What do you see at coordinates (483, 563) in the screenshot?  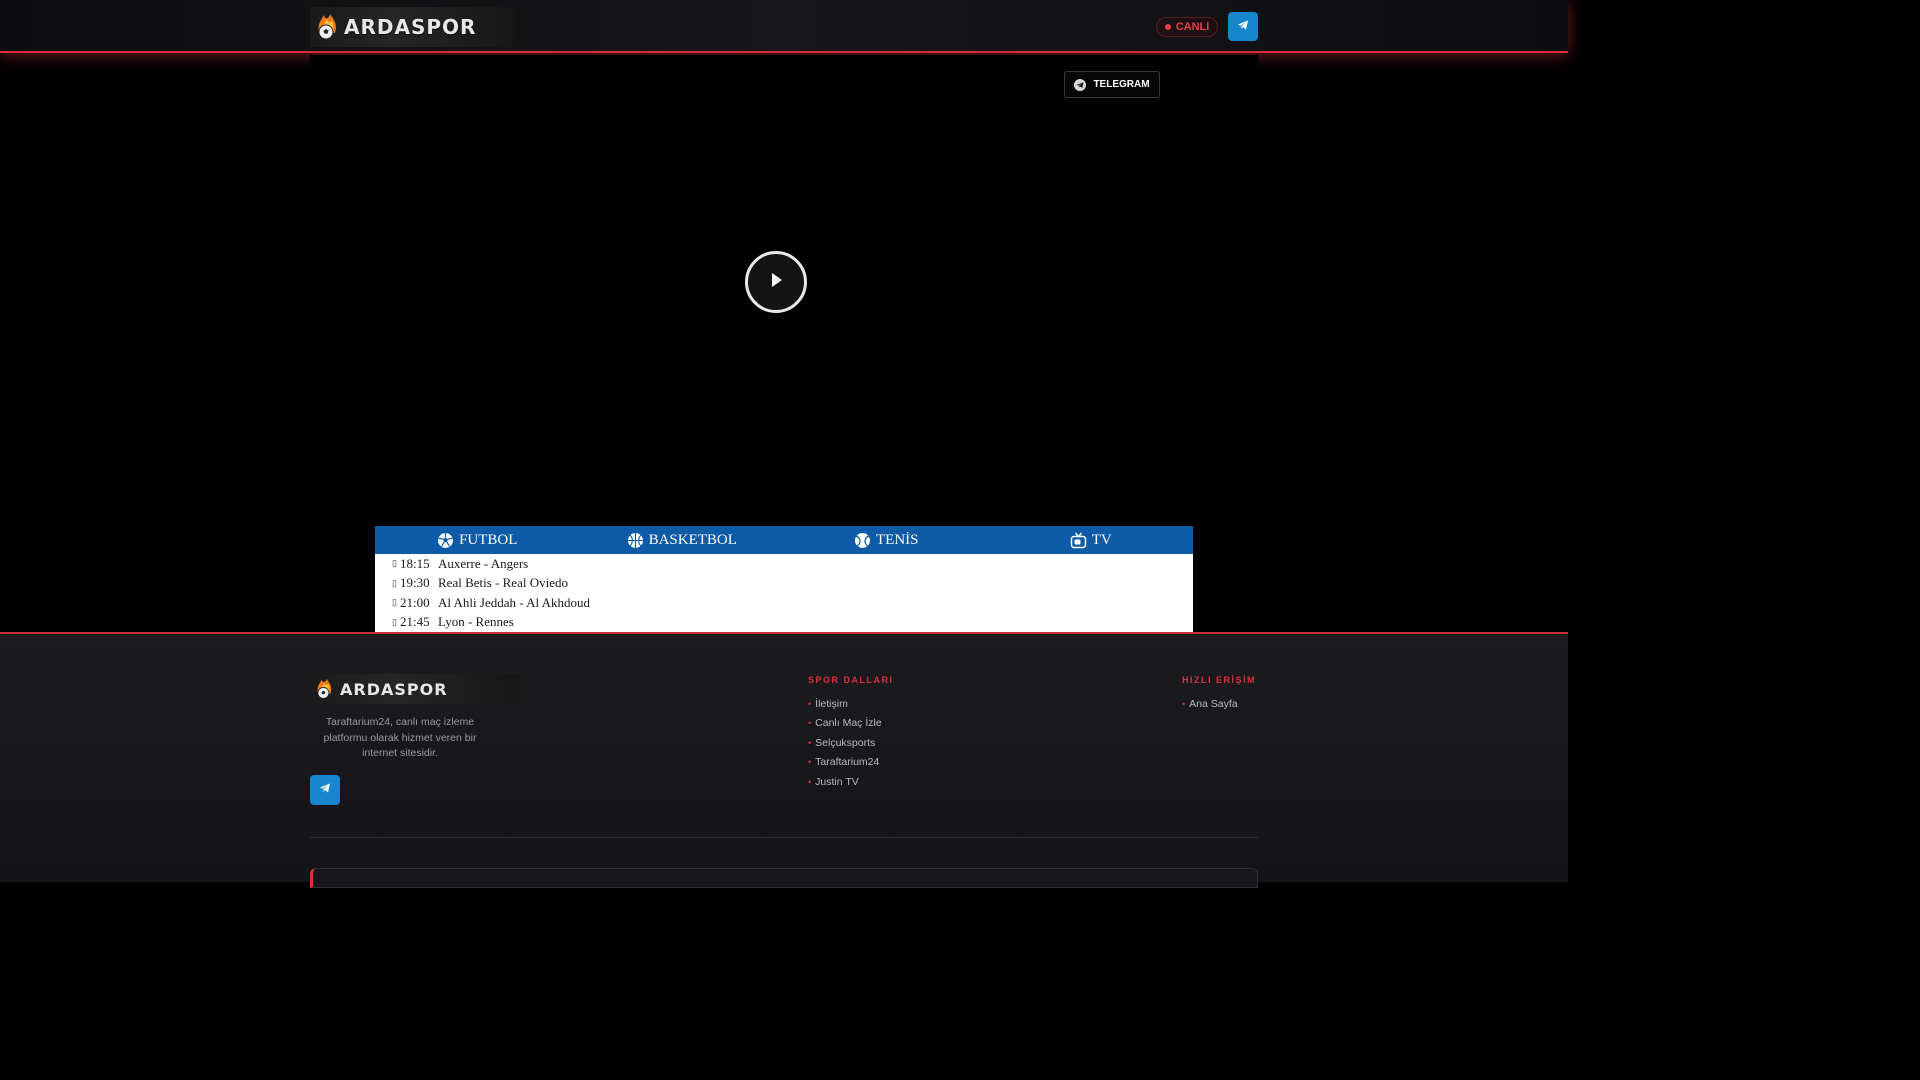 I see `match-name: Auxerre - Angers` at bounding box center [483, 563].